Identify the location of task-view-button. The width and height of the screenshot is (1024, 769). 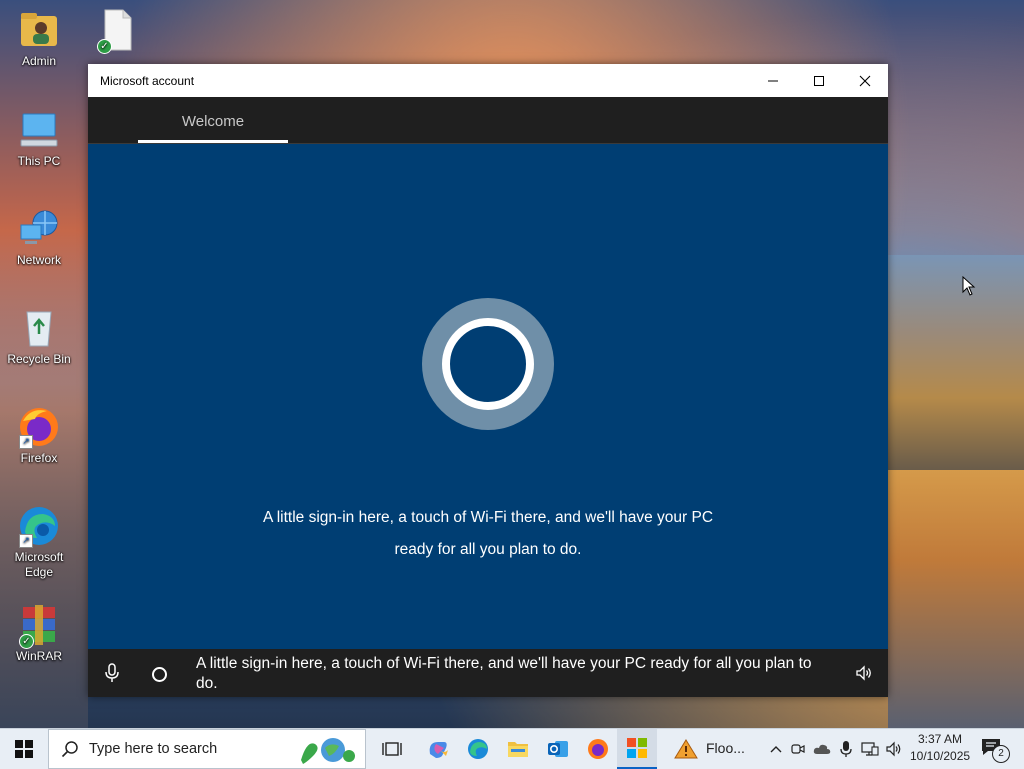
(392, 749).